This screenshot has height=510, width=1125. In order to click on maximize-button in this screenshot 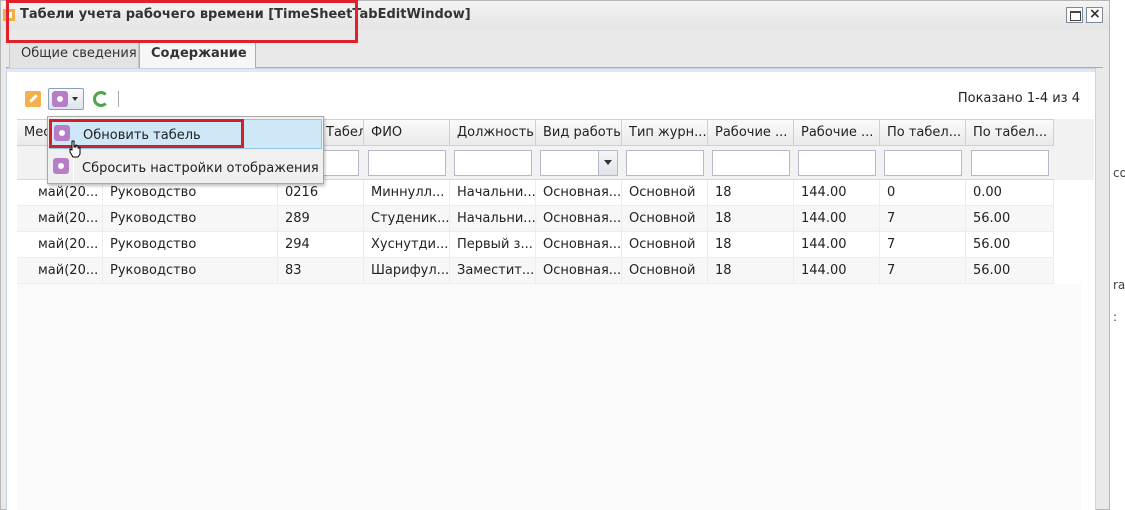, I will do `click(1074, 15)`.